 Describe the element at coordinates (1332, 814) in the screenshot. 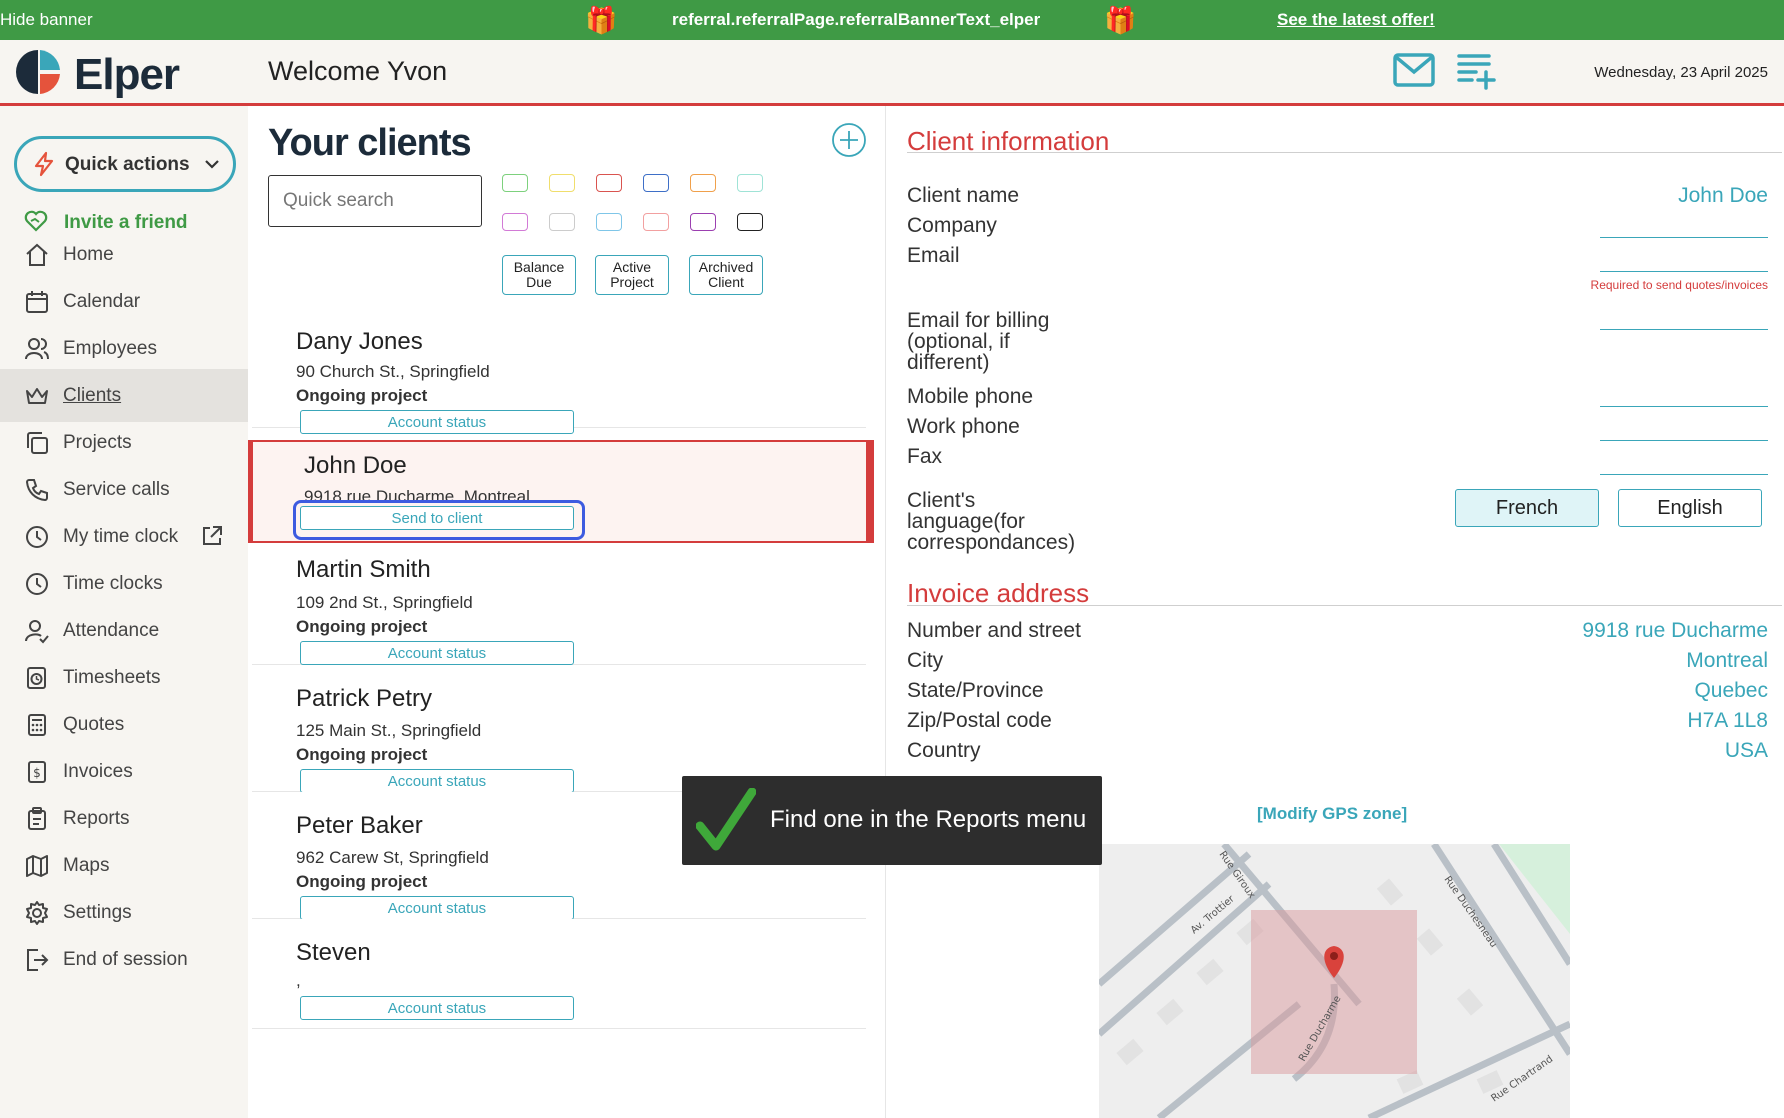

I see `modify-gps-zone-link: [Modify GPS zone]` at that location.